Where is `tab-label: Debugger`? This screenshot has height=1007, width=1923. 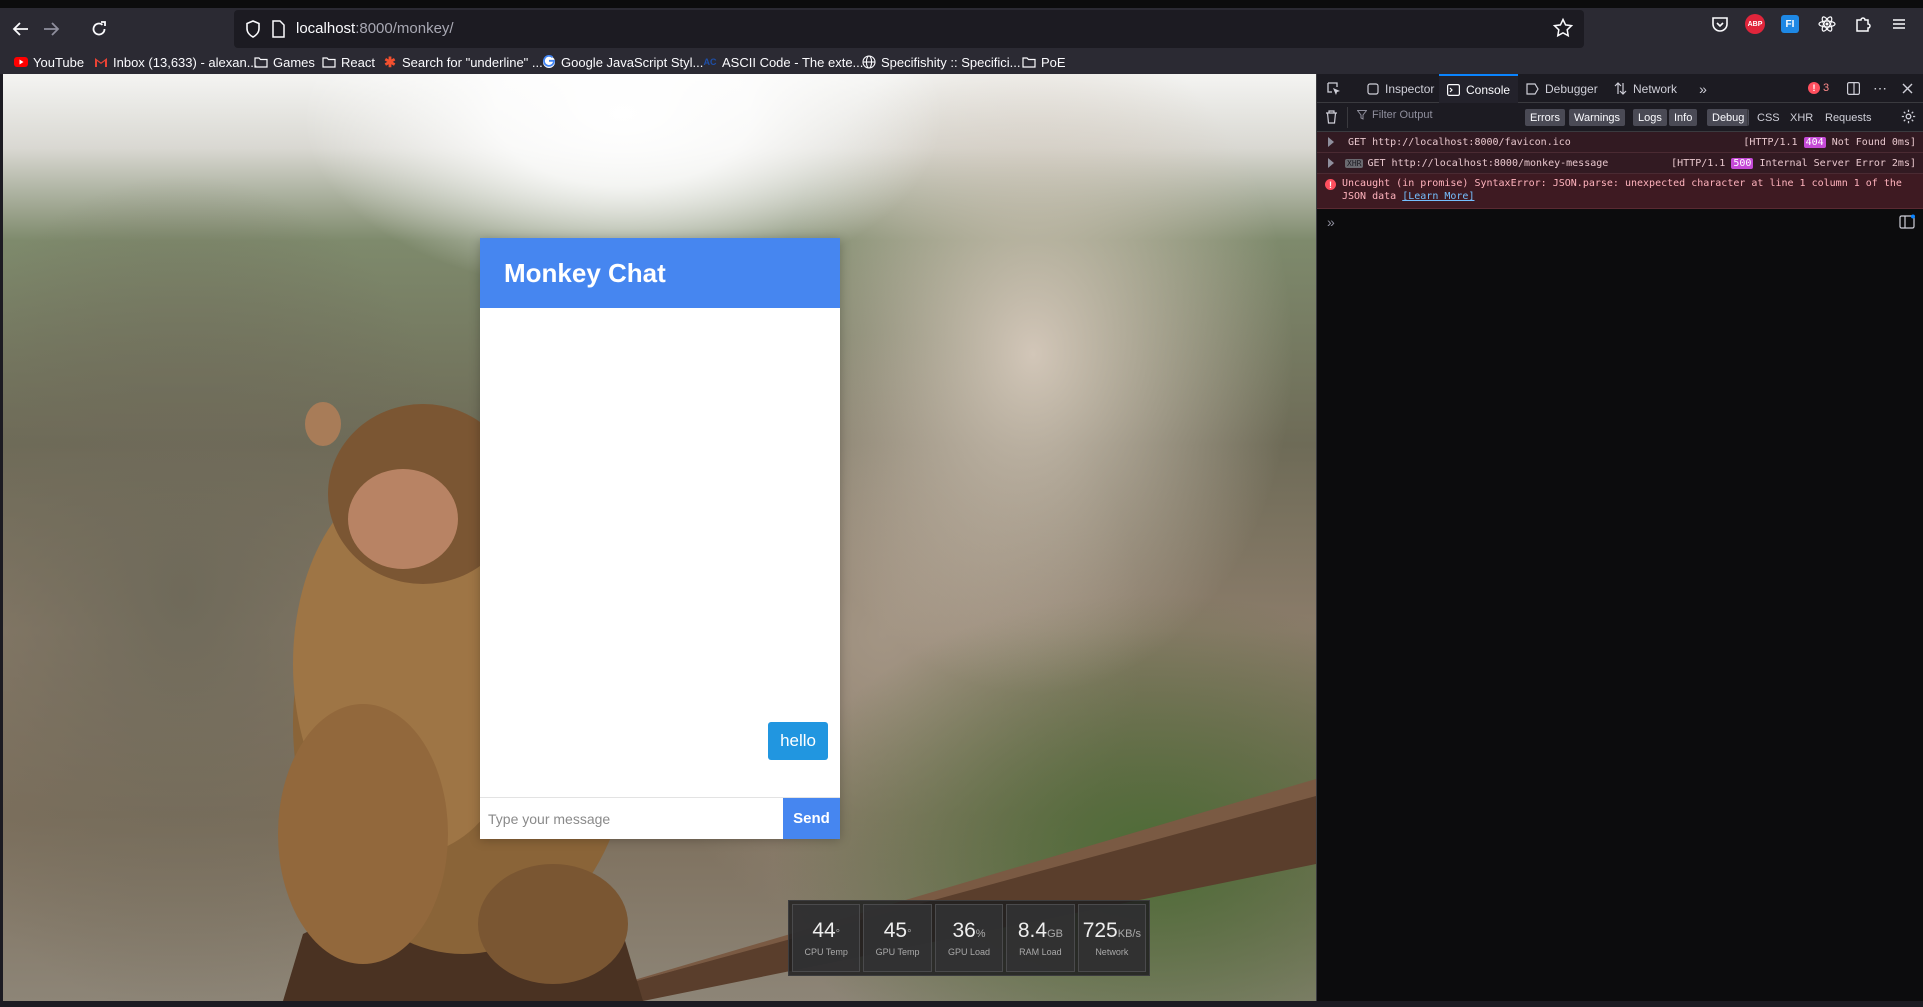 tab-label: Debugger is located at coordinates (1571, 88).